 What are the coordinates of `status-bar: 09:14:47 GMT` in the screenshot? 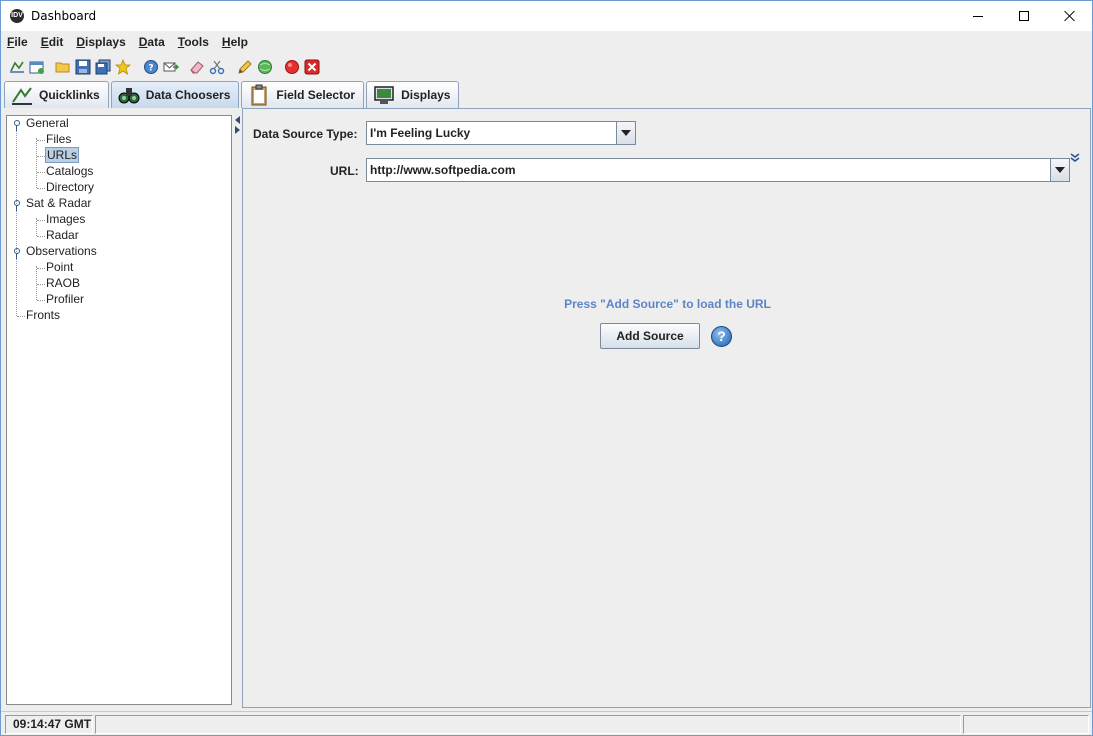 It's located at (546, 723).